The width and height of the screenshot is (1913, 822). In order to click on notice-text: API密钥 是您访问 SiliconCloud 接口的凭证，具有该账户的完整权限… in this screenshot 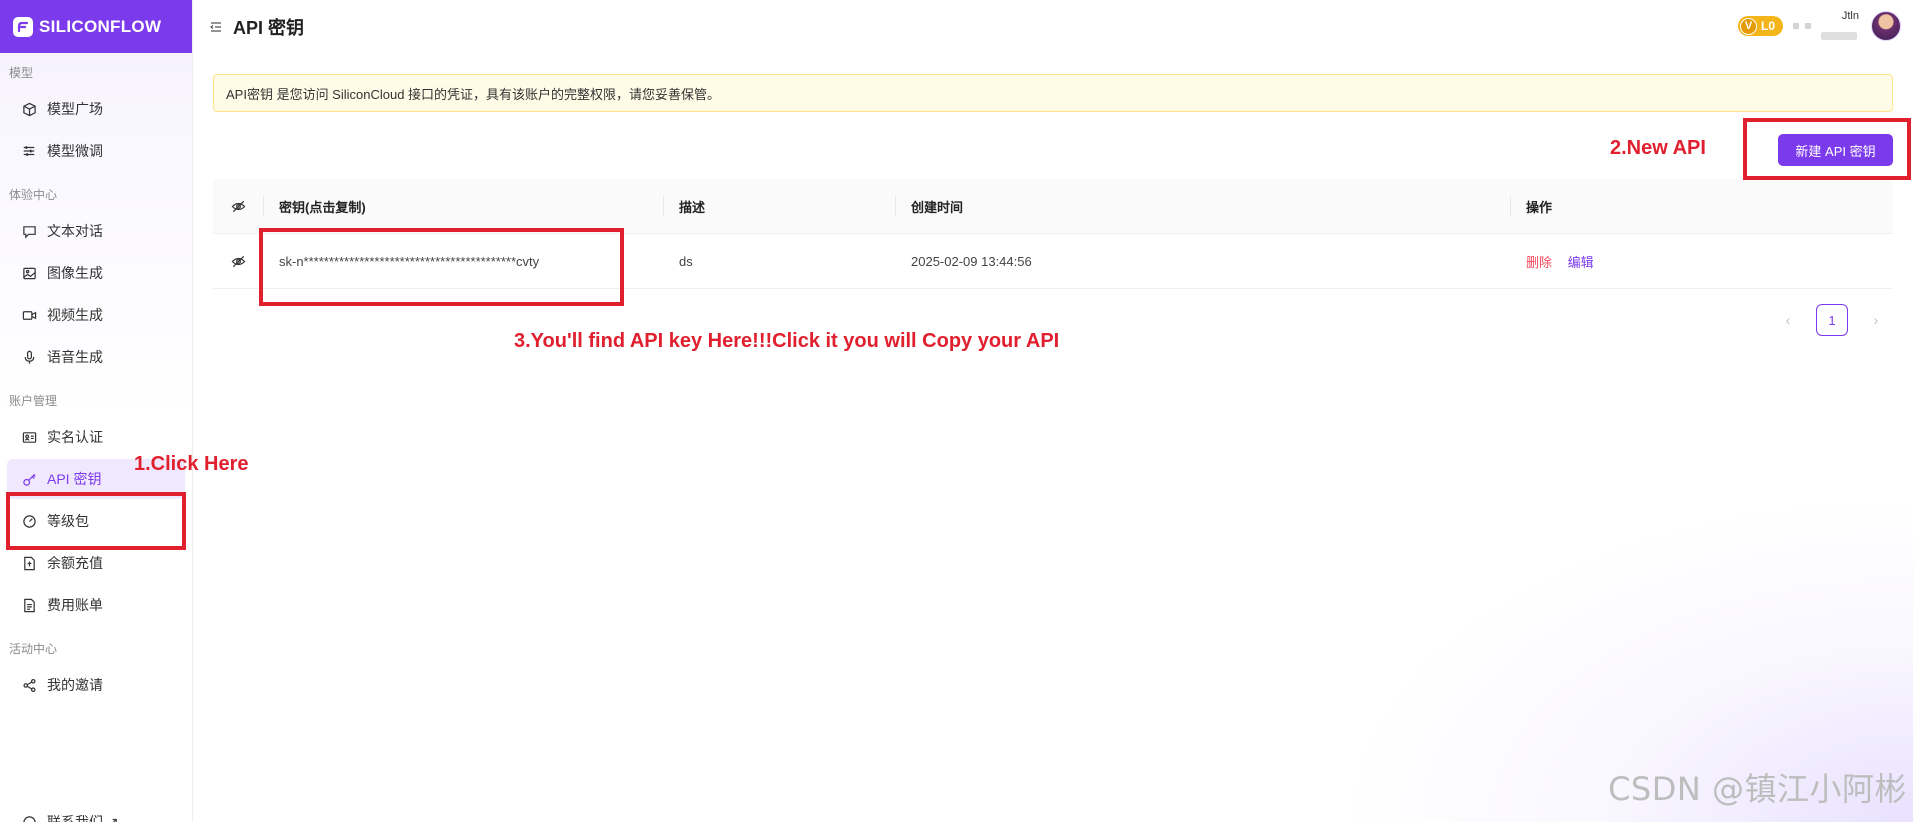, I will do `click(473, 94)`.